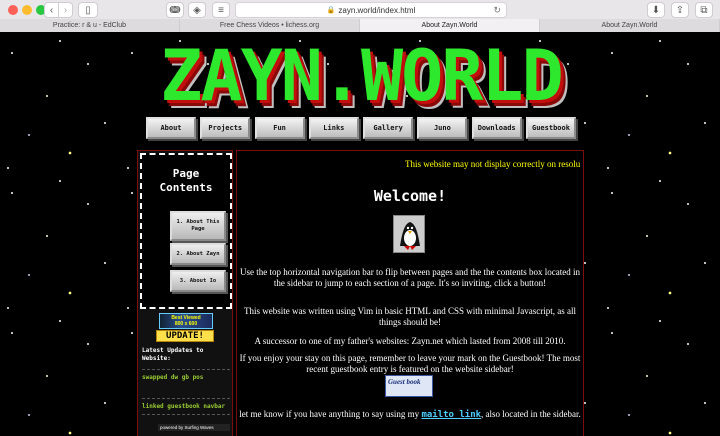 The width and height of the screenshot is (720, 436). I want to click on tab-zayn-world: About Zayn.World, so click(630, 25).